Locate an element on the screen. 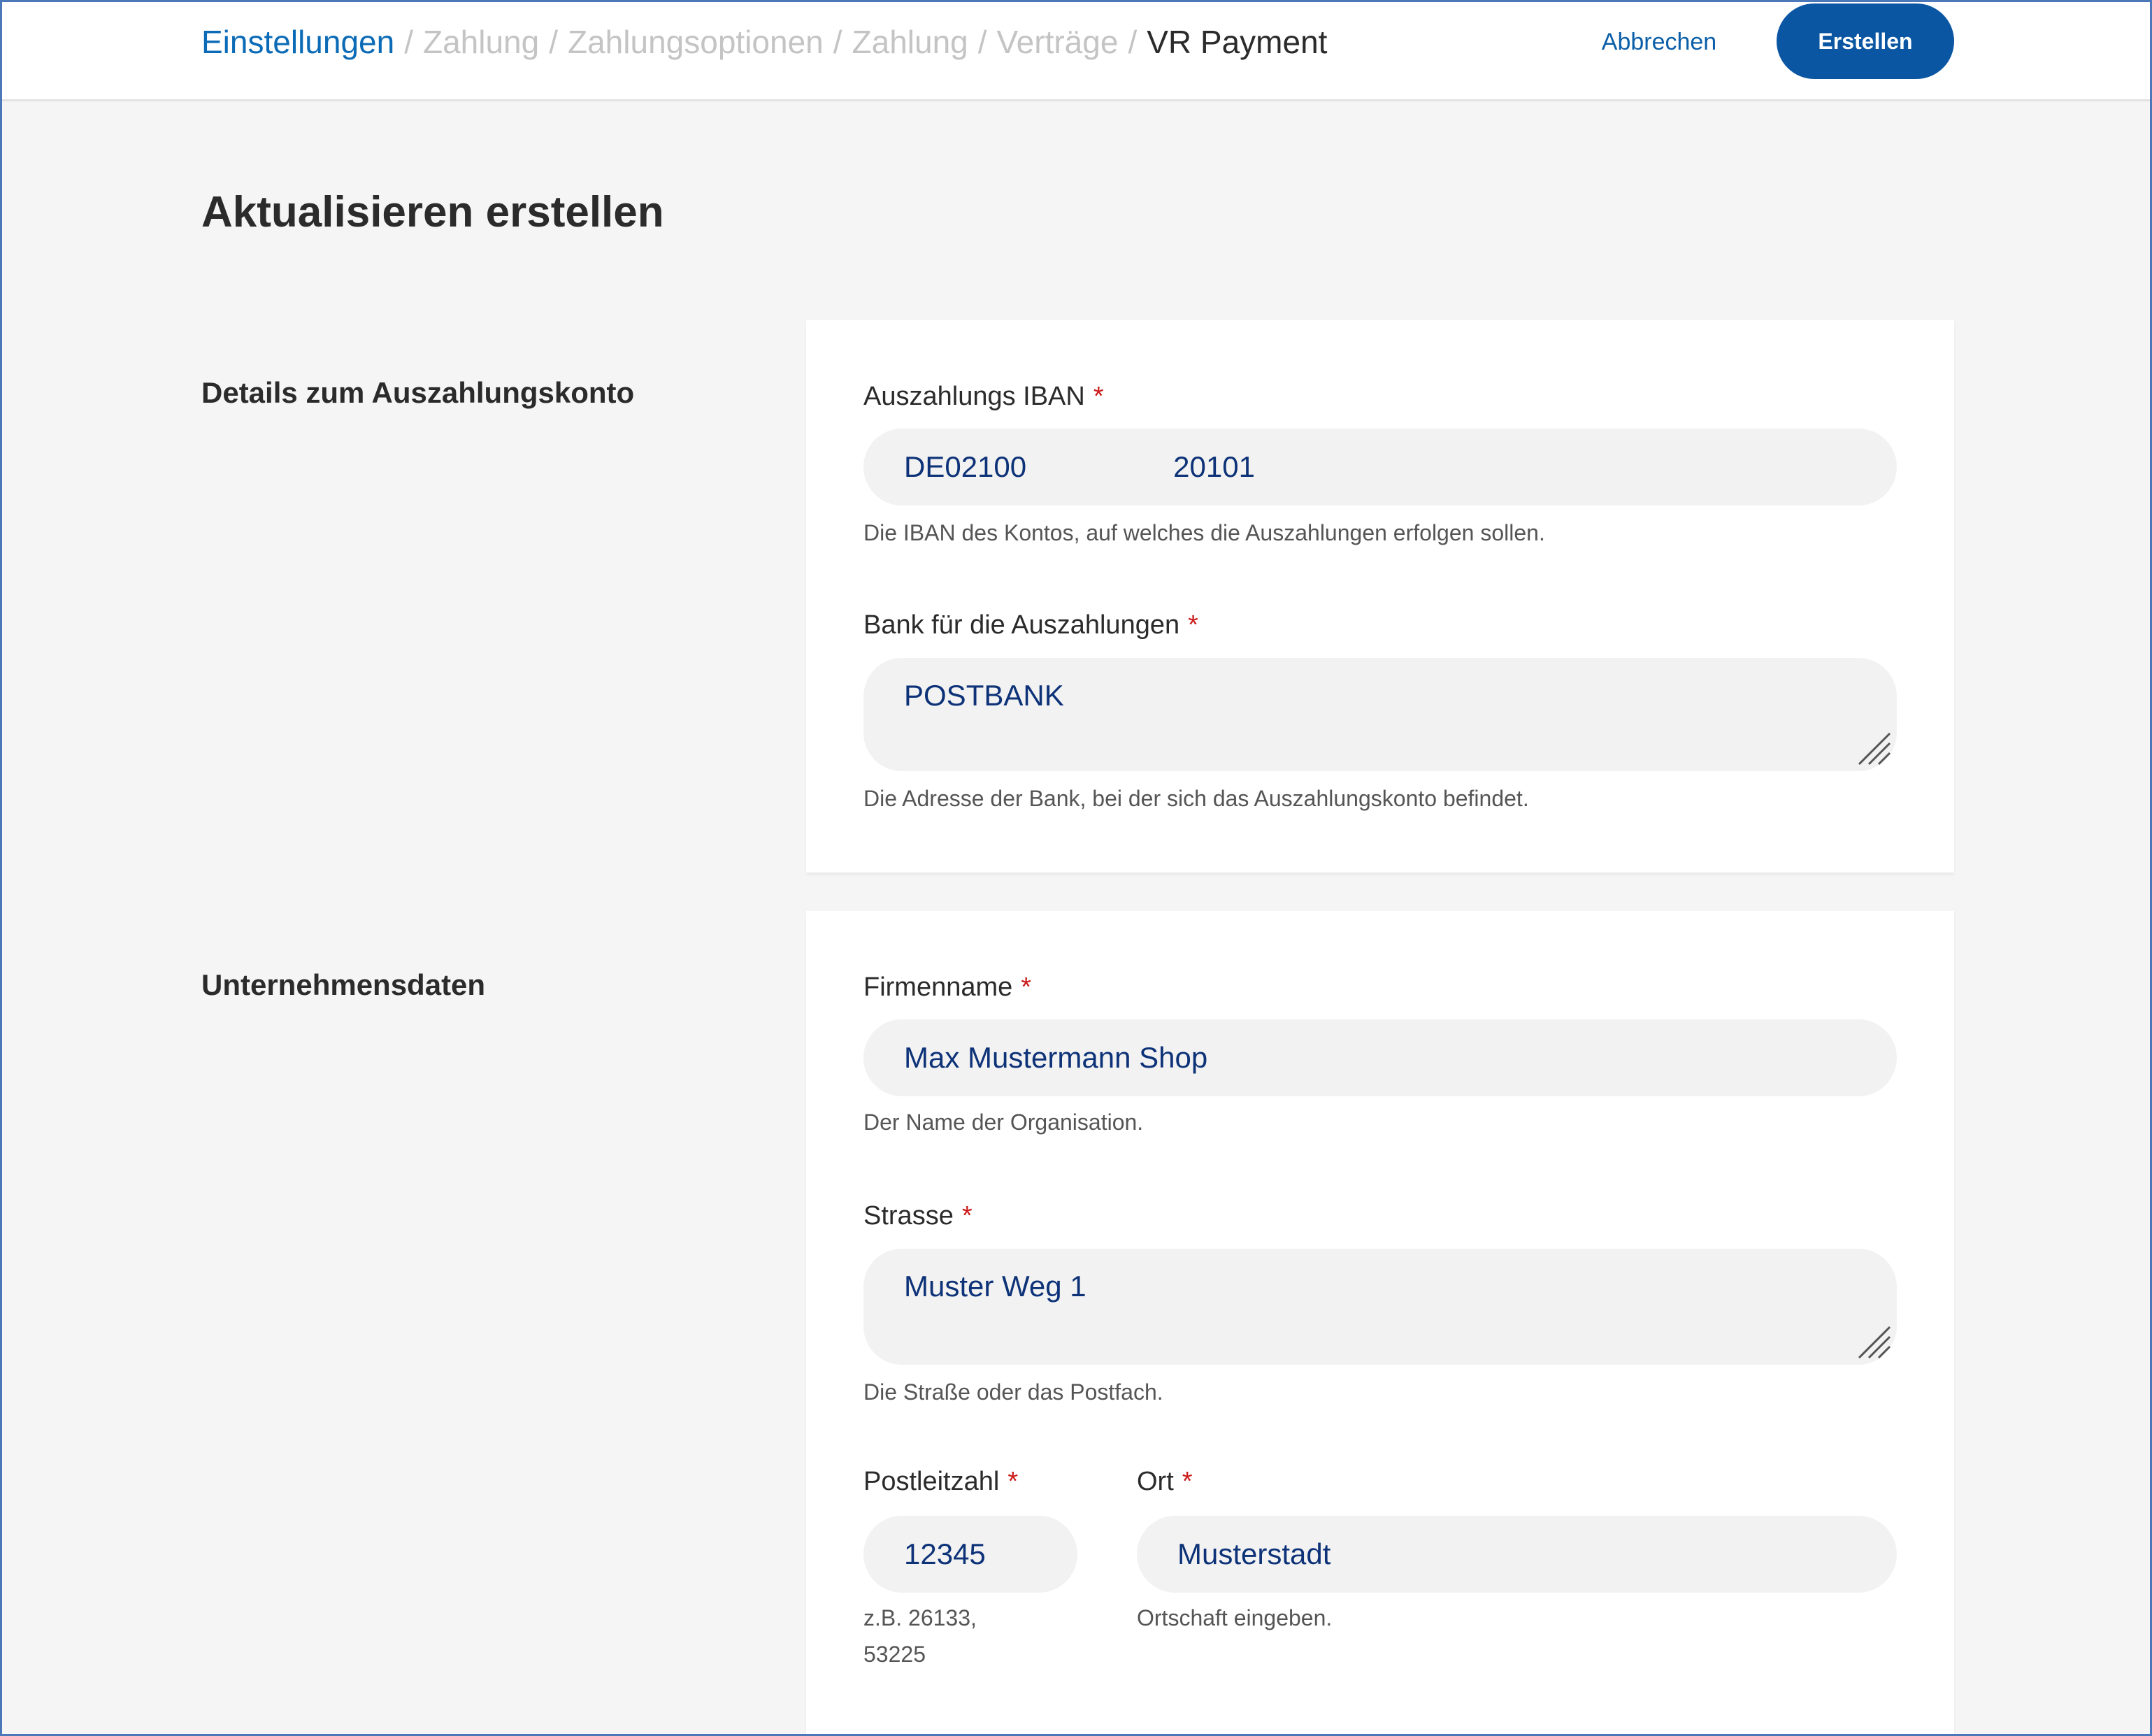 This screenshot has height=1736, width=2152. bank-label: Bank für die Auszahlungen * is located at coordinates (1030, 625).